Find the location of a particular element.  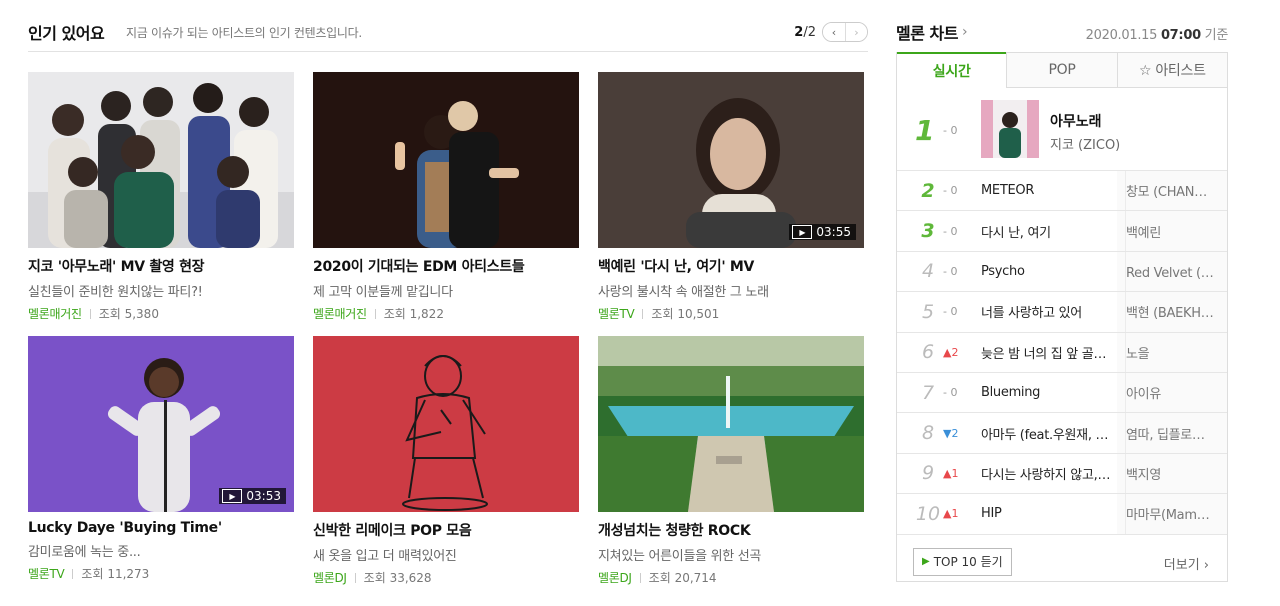

card-meta: 멜론DJ 조회 20,714 is located at coordinates (731, 577).